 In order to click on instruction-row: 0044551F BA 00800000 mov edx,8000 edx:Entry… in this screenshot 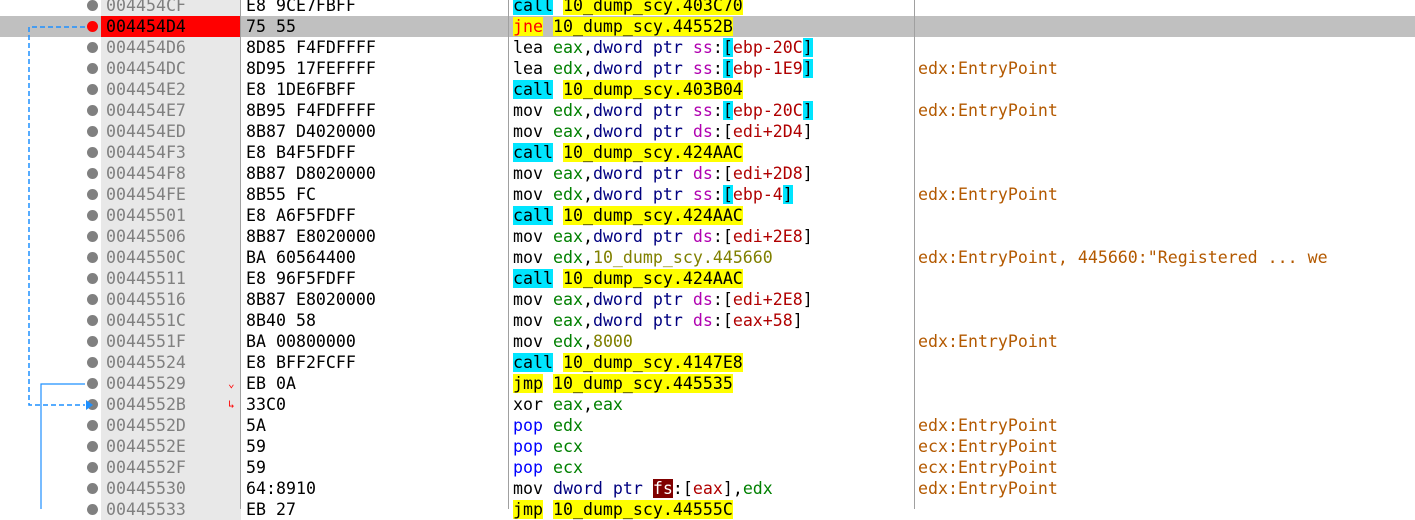, I will do `click(707, 341)`.